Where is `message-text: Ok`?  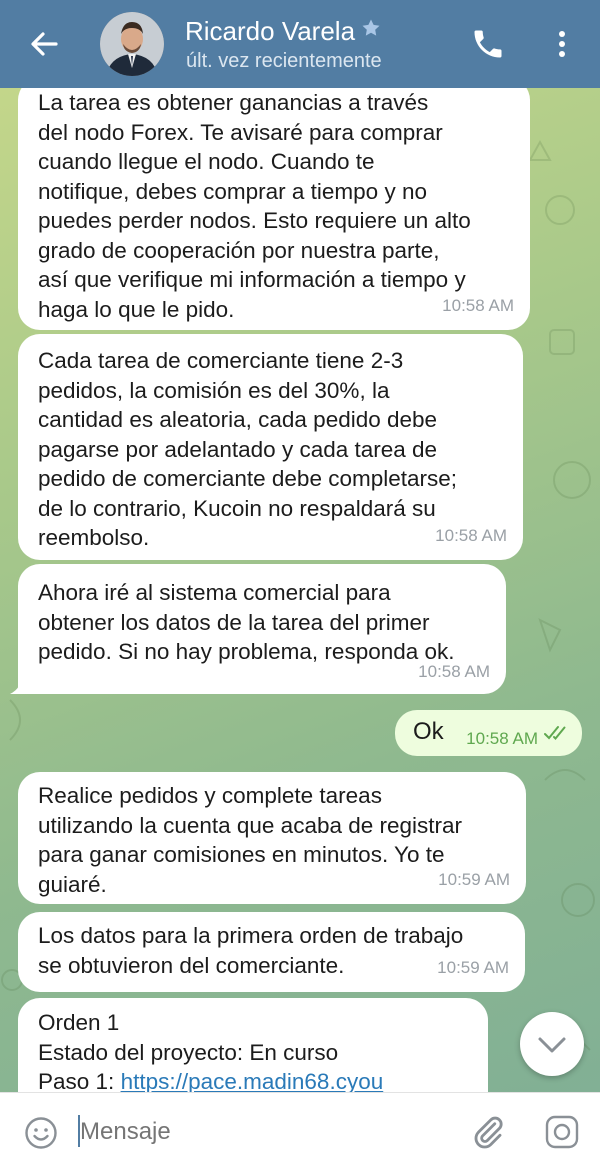
message-text: Ok is located at coordinates (428, 731).